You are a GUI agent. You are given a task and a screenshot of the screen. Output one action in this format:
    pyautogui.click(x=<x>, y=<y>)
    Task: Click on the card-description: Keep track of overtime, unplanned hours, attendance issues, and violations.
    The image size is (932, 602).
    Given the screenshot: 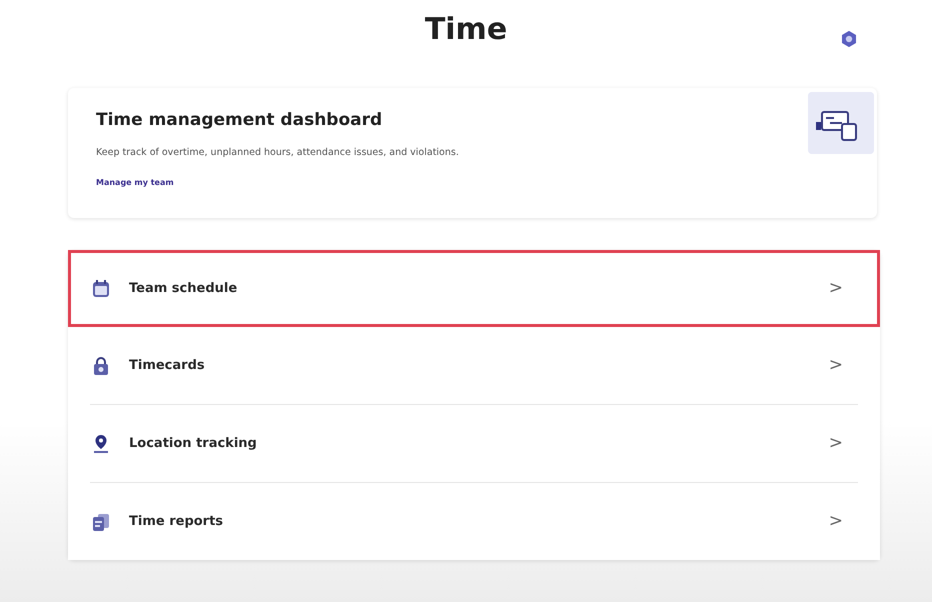 What is the action you would take?
    pyautogui.click(x=277, y=153)
    